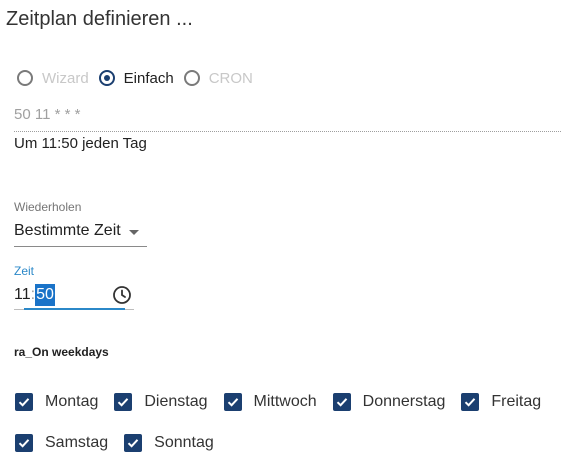  I want to click on checkbox-freitag: Freitag, so click(501, 402).